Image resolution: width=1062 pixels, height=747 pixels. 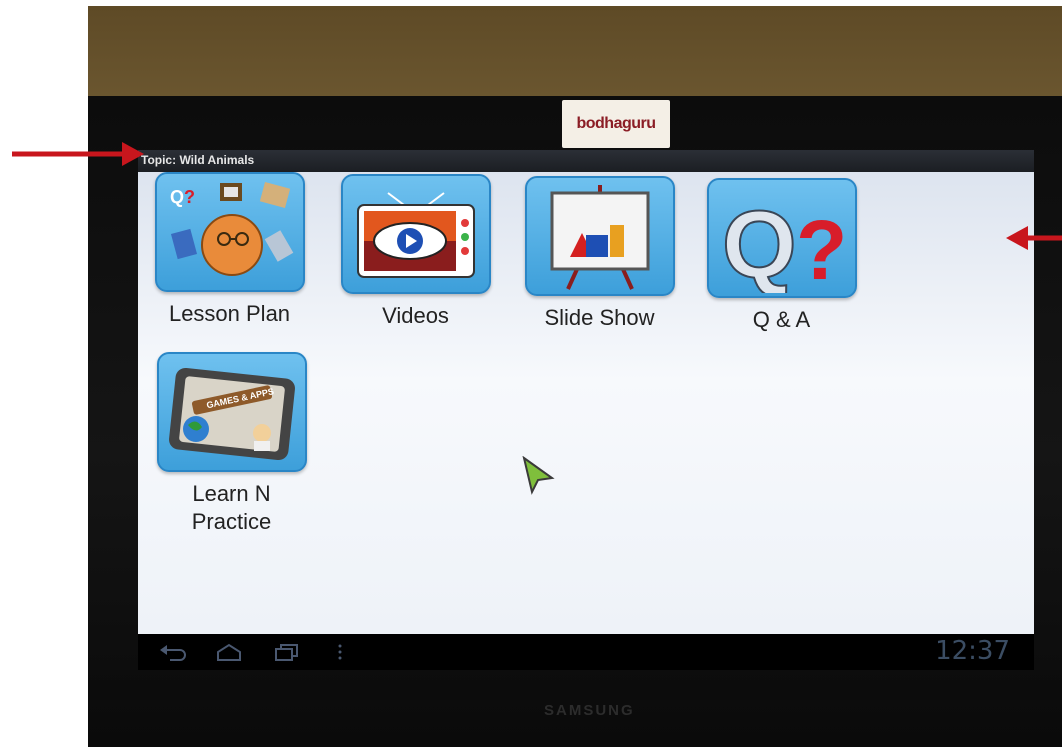 I want to click on q-and-a-icon: Q ?, so click(x=781, y=238).